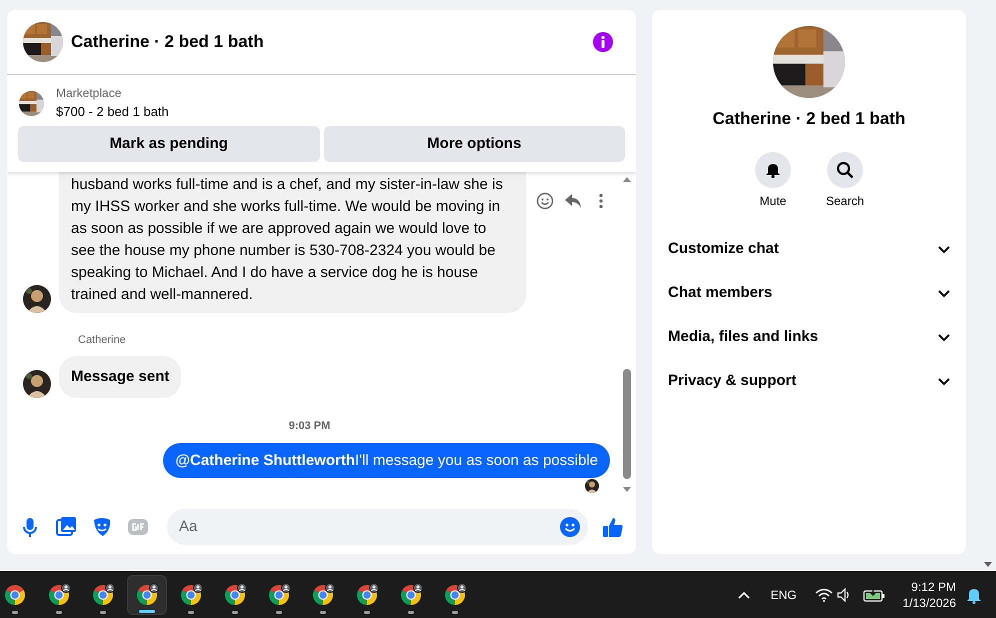  Describe the element at coordinates (809, 382) in the screenshot. I see `section-row: Privacy & support` at that location.